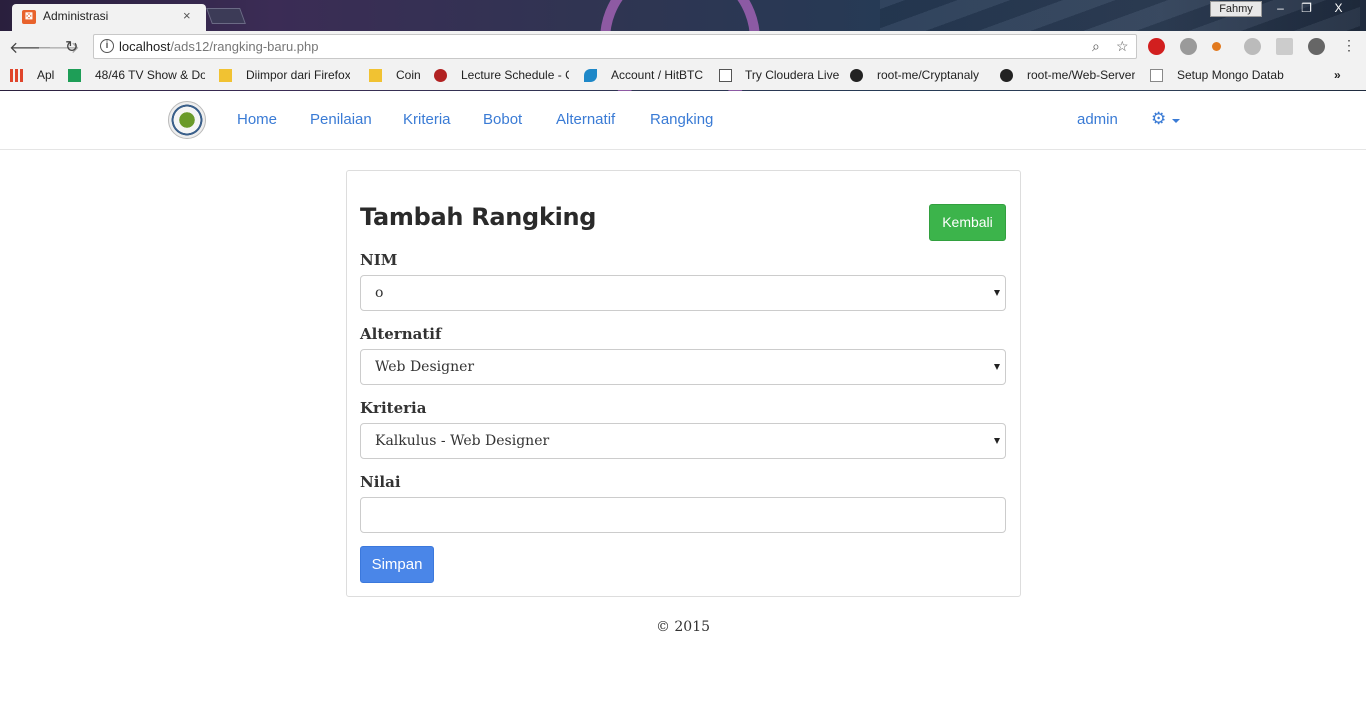 Image resolution: width=1366 pixels, height=728 pixels. What do you see at coordinates (16, 75) in the screenshot?
I see `apps-grid-icon` at bounding box center [16, 75].